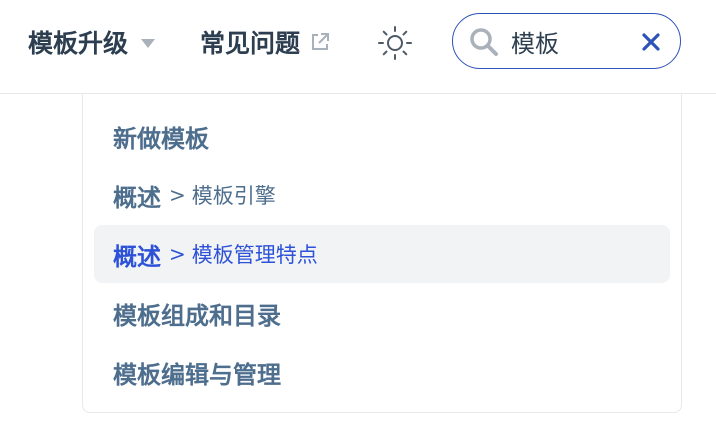 The width and height of the screenshot is (716, 430). I want to click on template-upgrade-dropdown: 模板升级, so click(92, 42).